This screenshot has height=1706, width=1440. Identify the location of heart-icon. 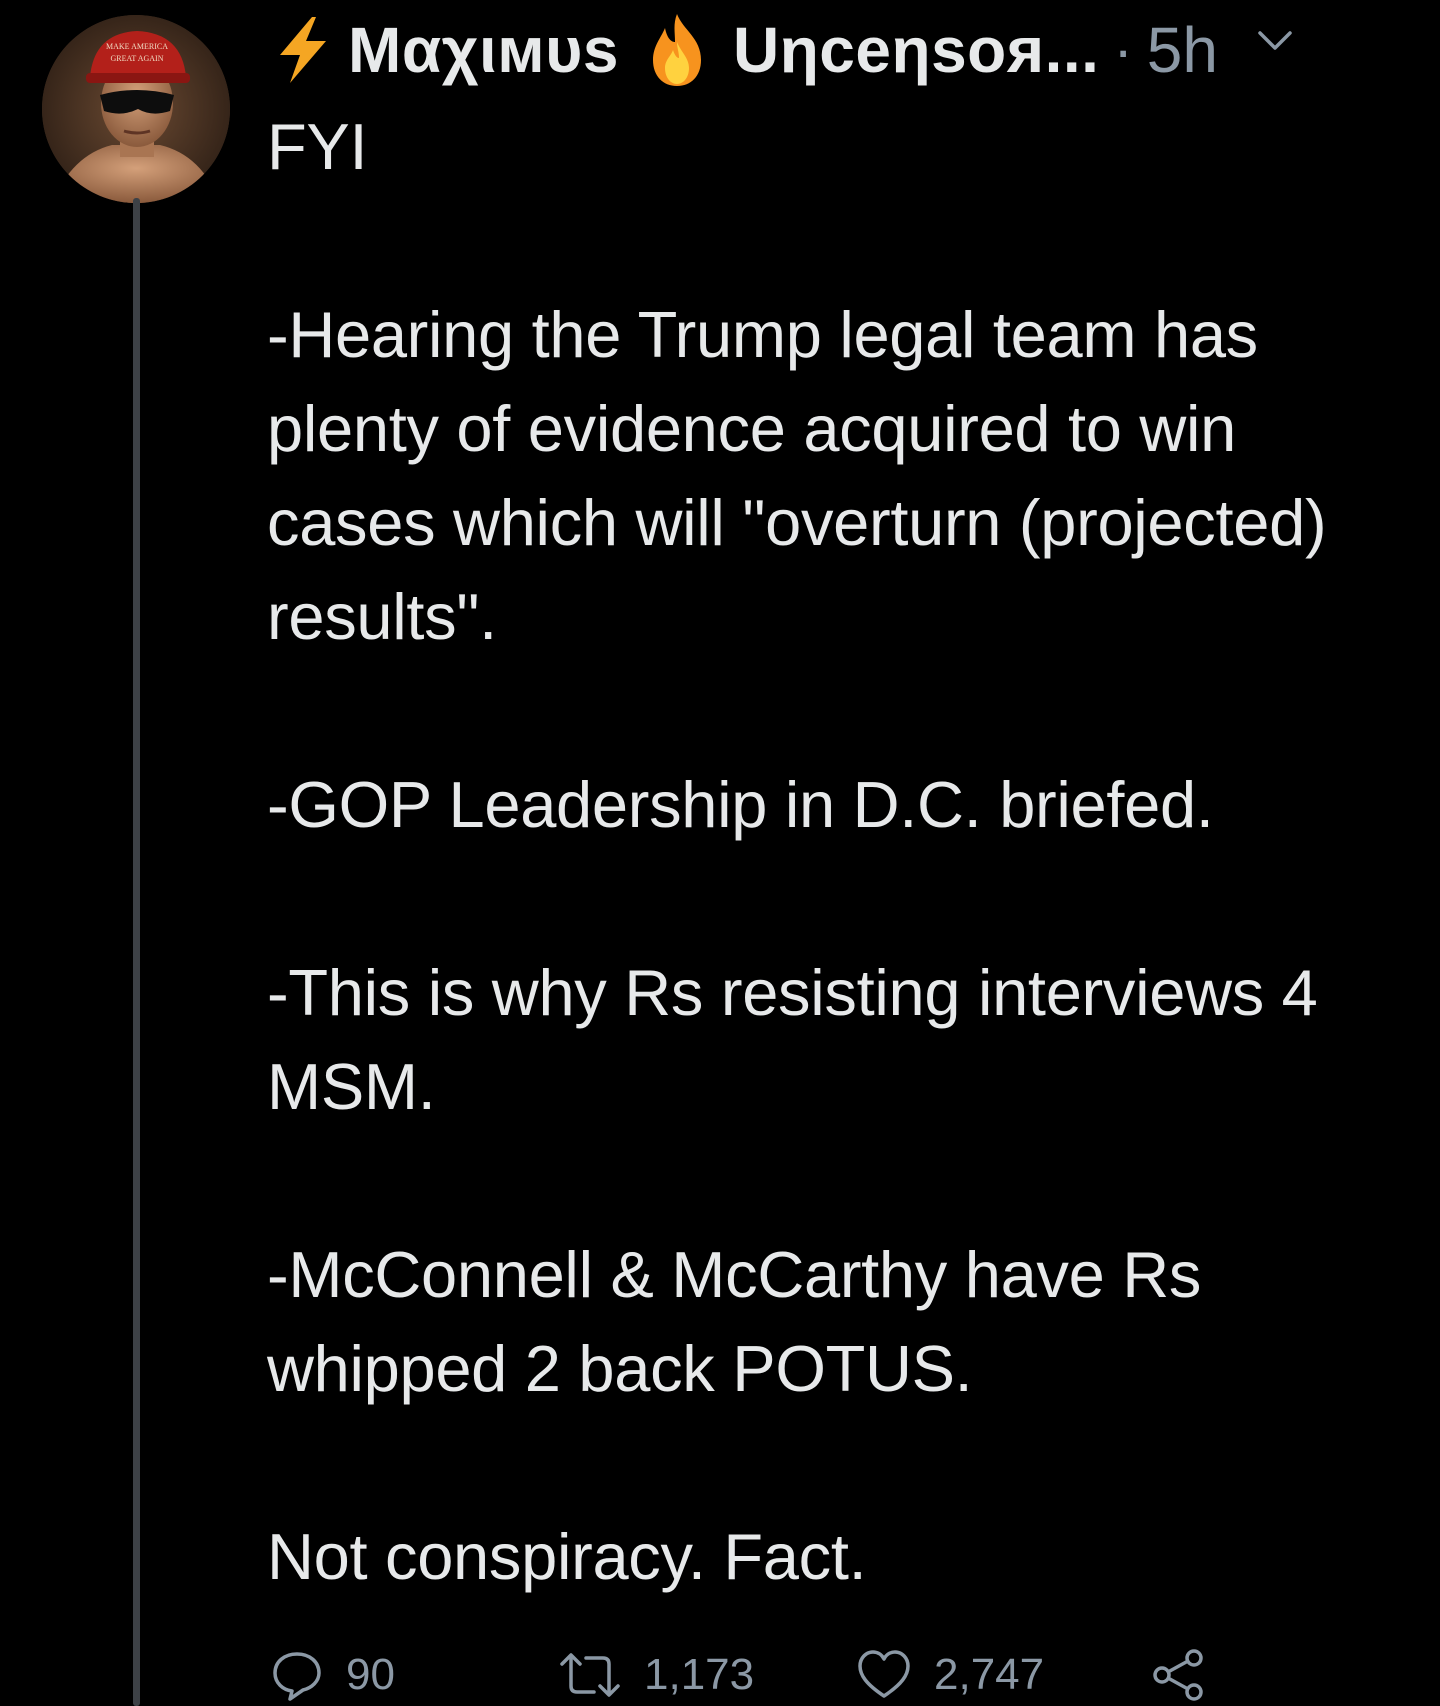
(884, 1674).